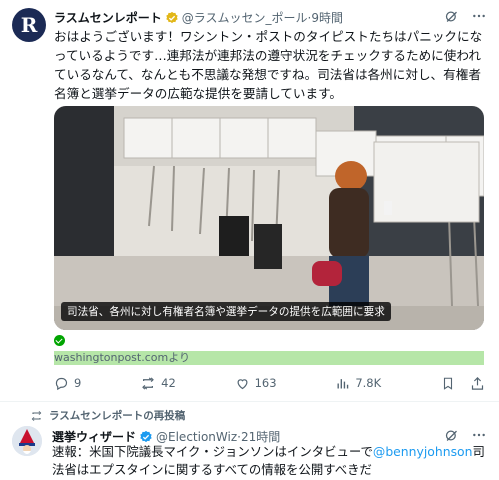 Image resolution: width=499 pixels, height=480 pixels. I want to click on bookmark-icon, so click(448, 383).